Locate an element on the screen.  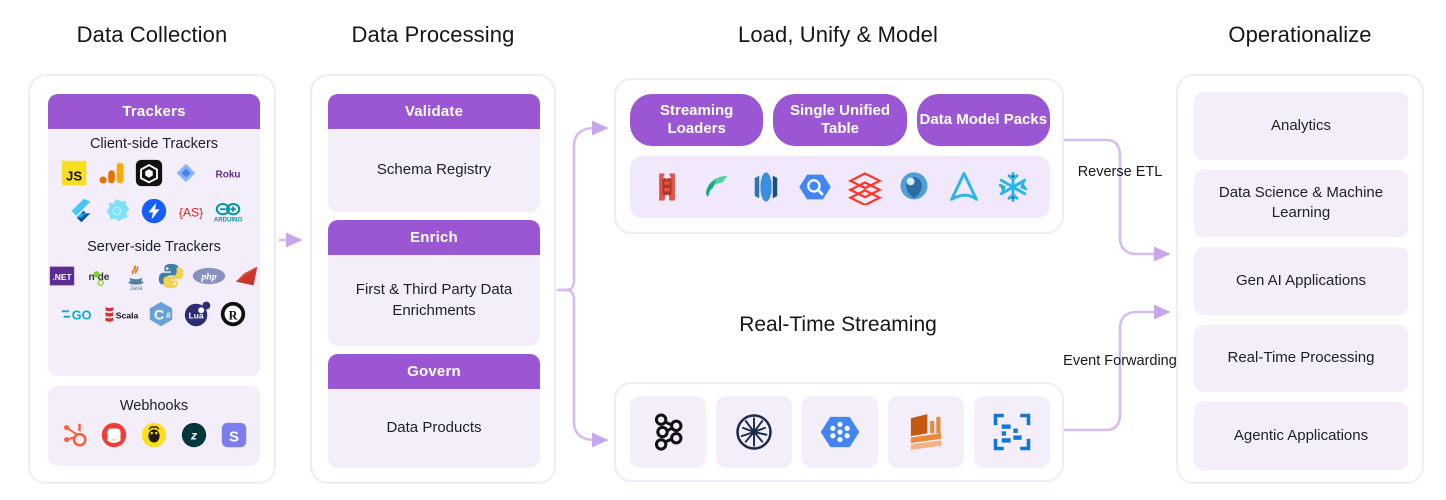
actionscript-icon: {AS} is located at coordinates (191, 213).